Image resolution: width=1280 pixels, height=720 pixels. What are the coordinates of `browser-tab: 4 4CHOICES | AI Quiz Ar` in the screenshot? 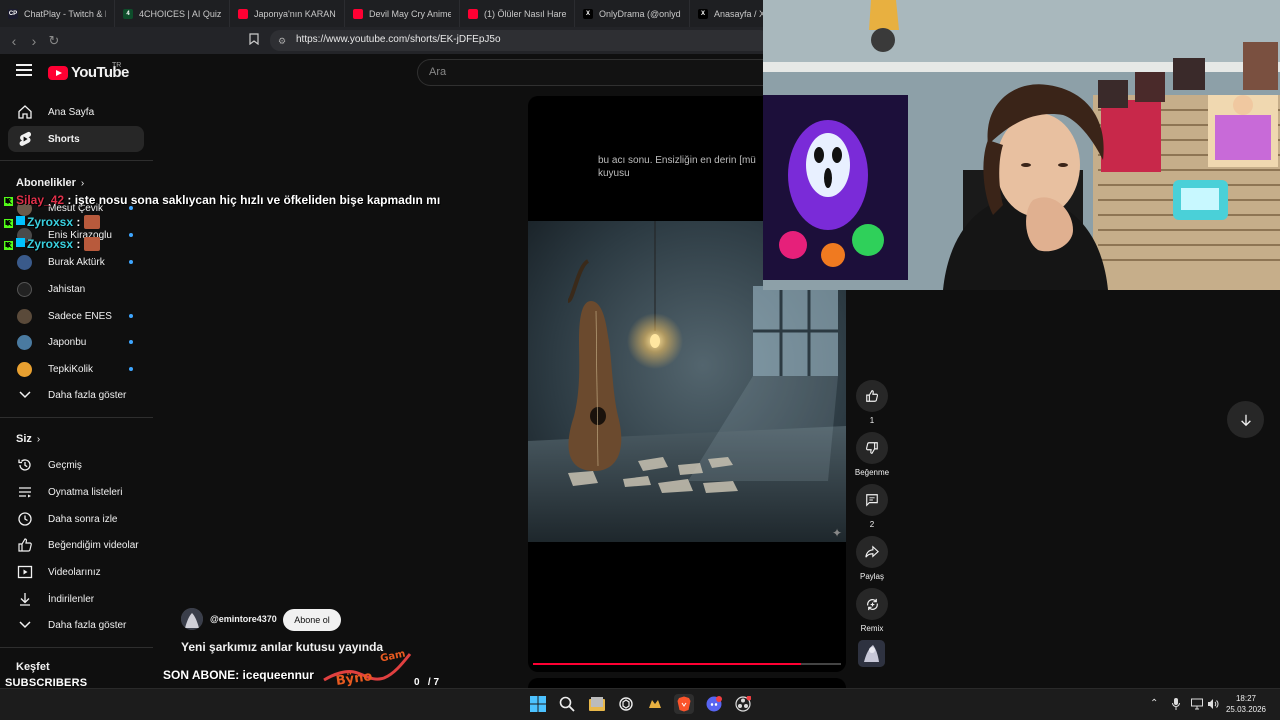 It's located at (172, 13).